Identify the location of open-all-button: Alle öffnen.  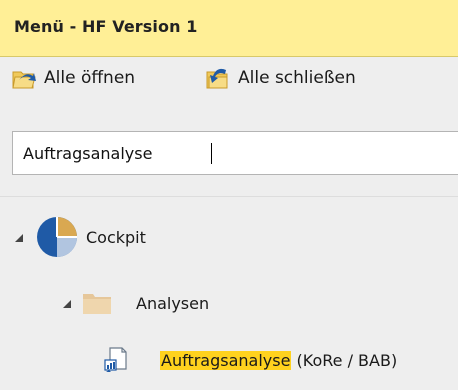
(72, 78).